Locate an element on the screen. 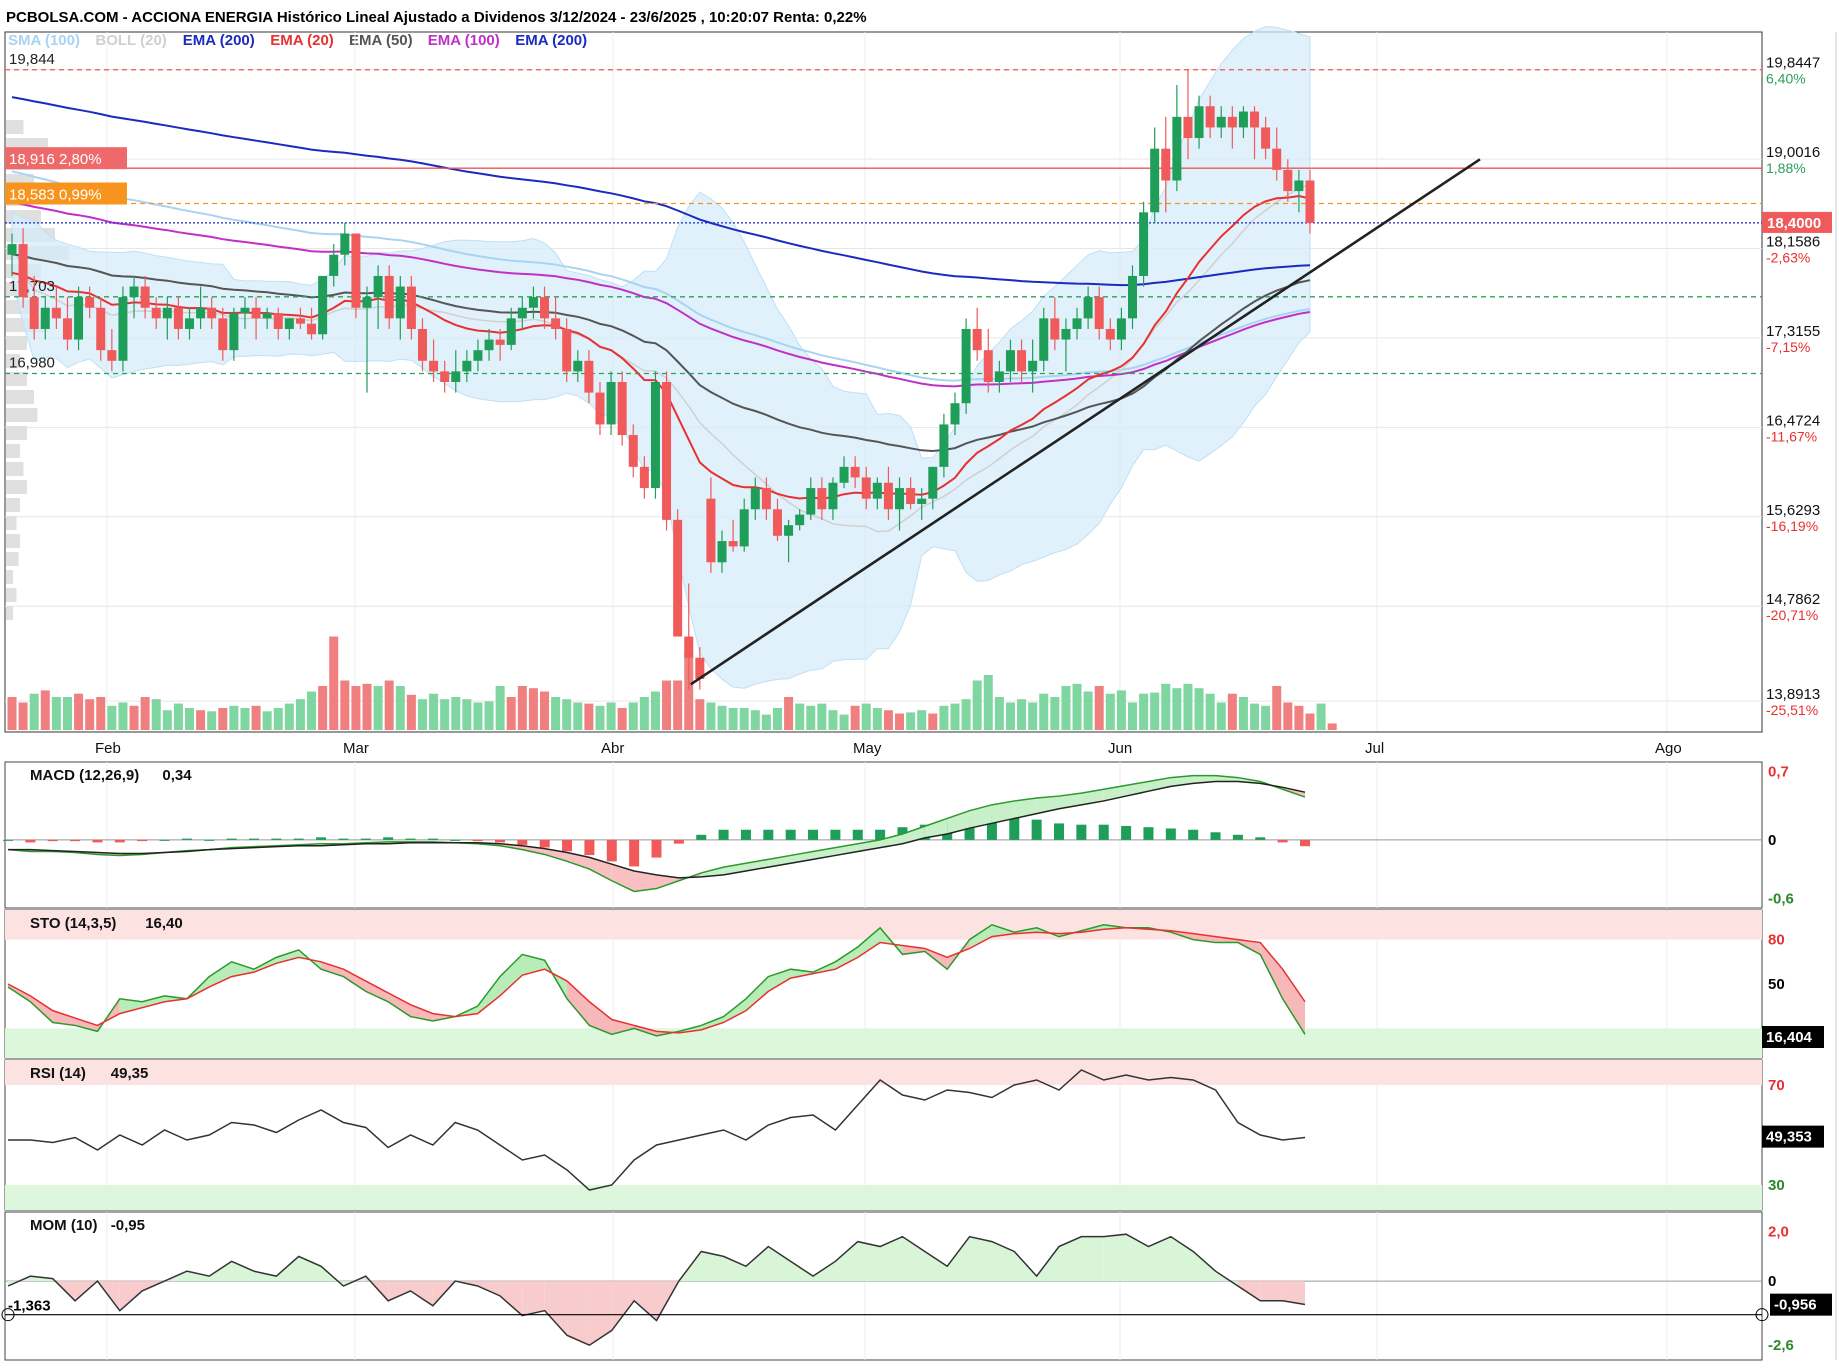 This screenshot has height=1369, width=1839. price-axis-label: 18,1586 is located at coordinates (1793, 242).